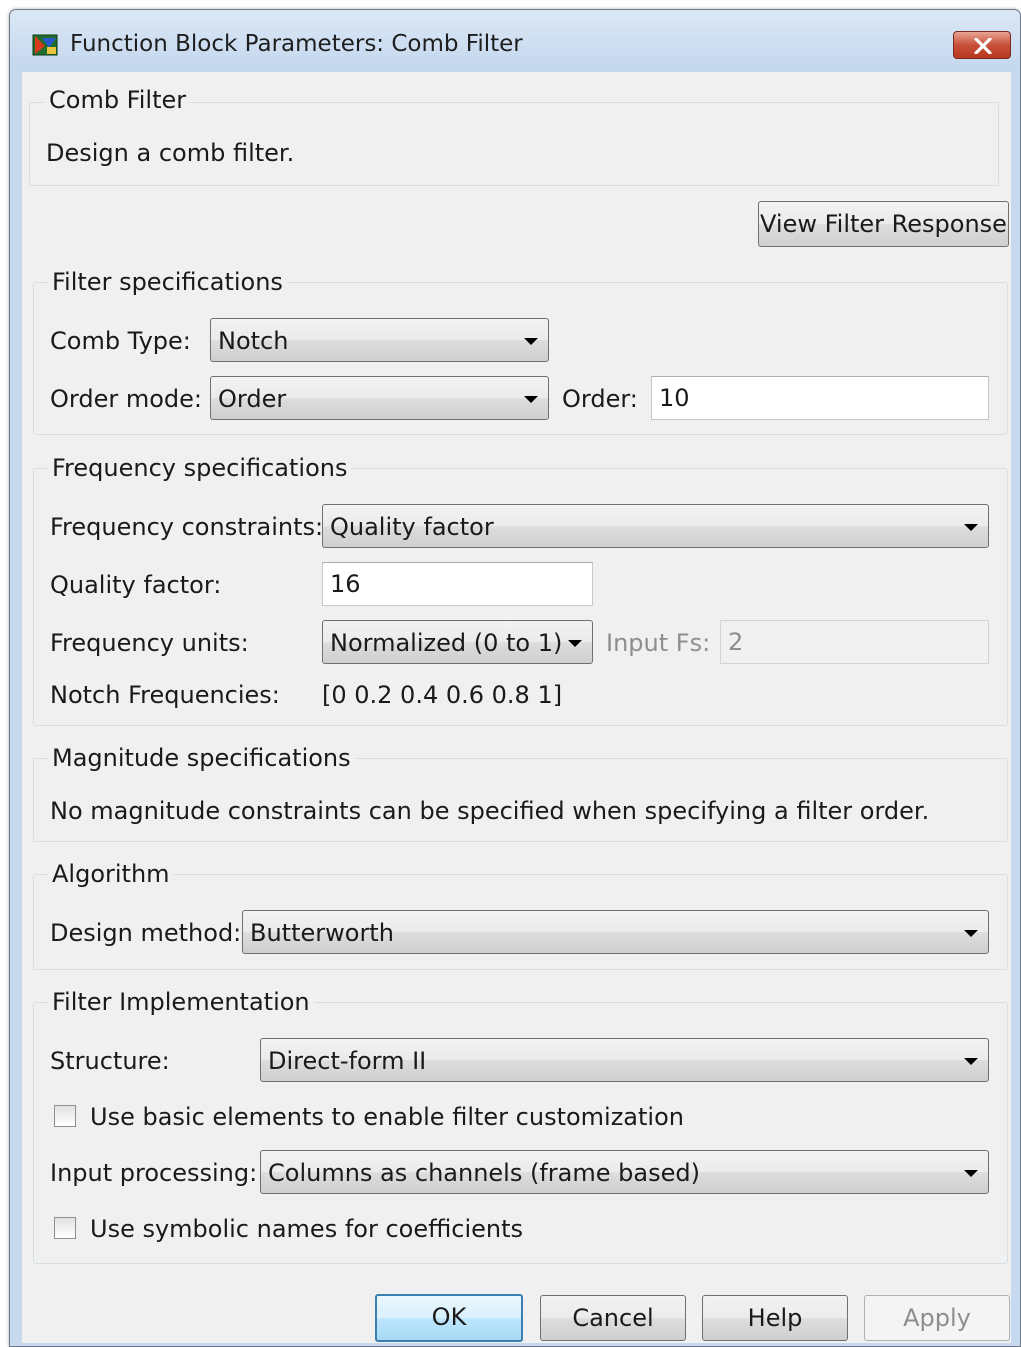  What do you see at coordinates (379, 398) in the screenshot?
I see `order-mode-dropdown: Order` at bounding box center [379, 398].